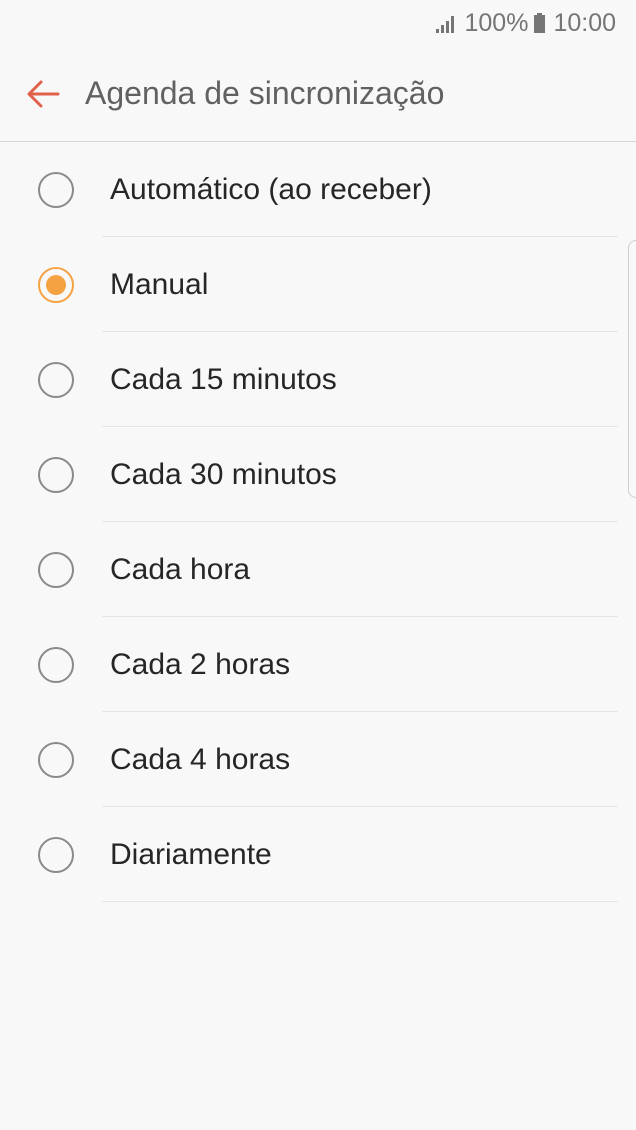  I want to click on arrow-left-icon, so click(43, 93).